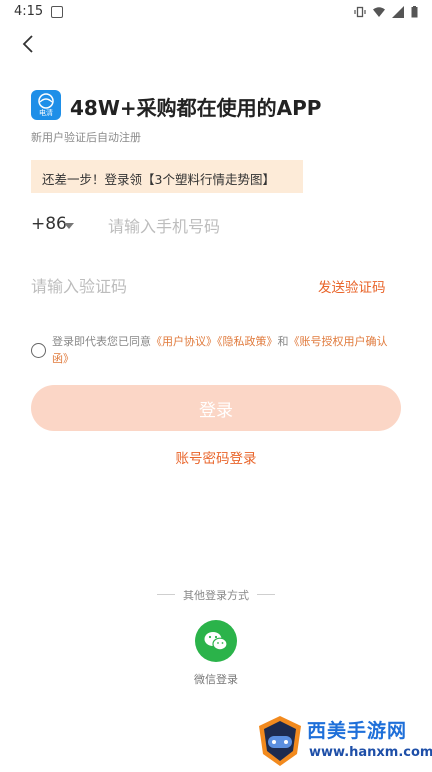 The width and height of the screenshot is (432, 772). I want to click on privacy-policy-link: 《隐私政策》, so click(247, 341).